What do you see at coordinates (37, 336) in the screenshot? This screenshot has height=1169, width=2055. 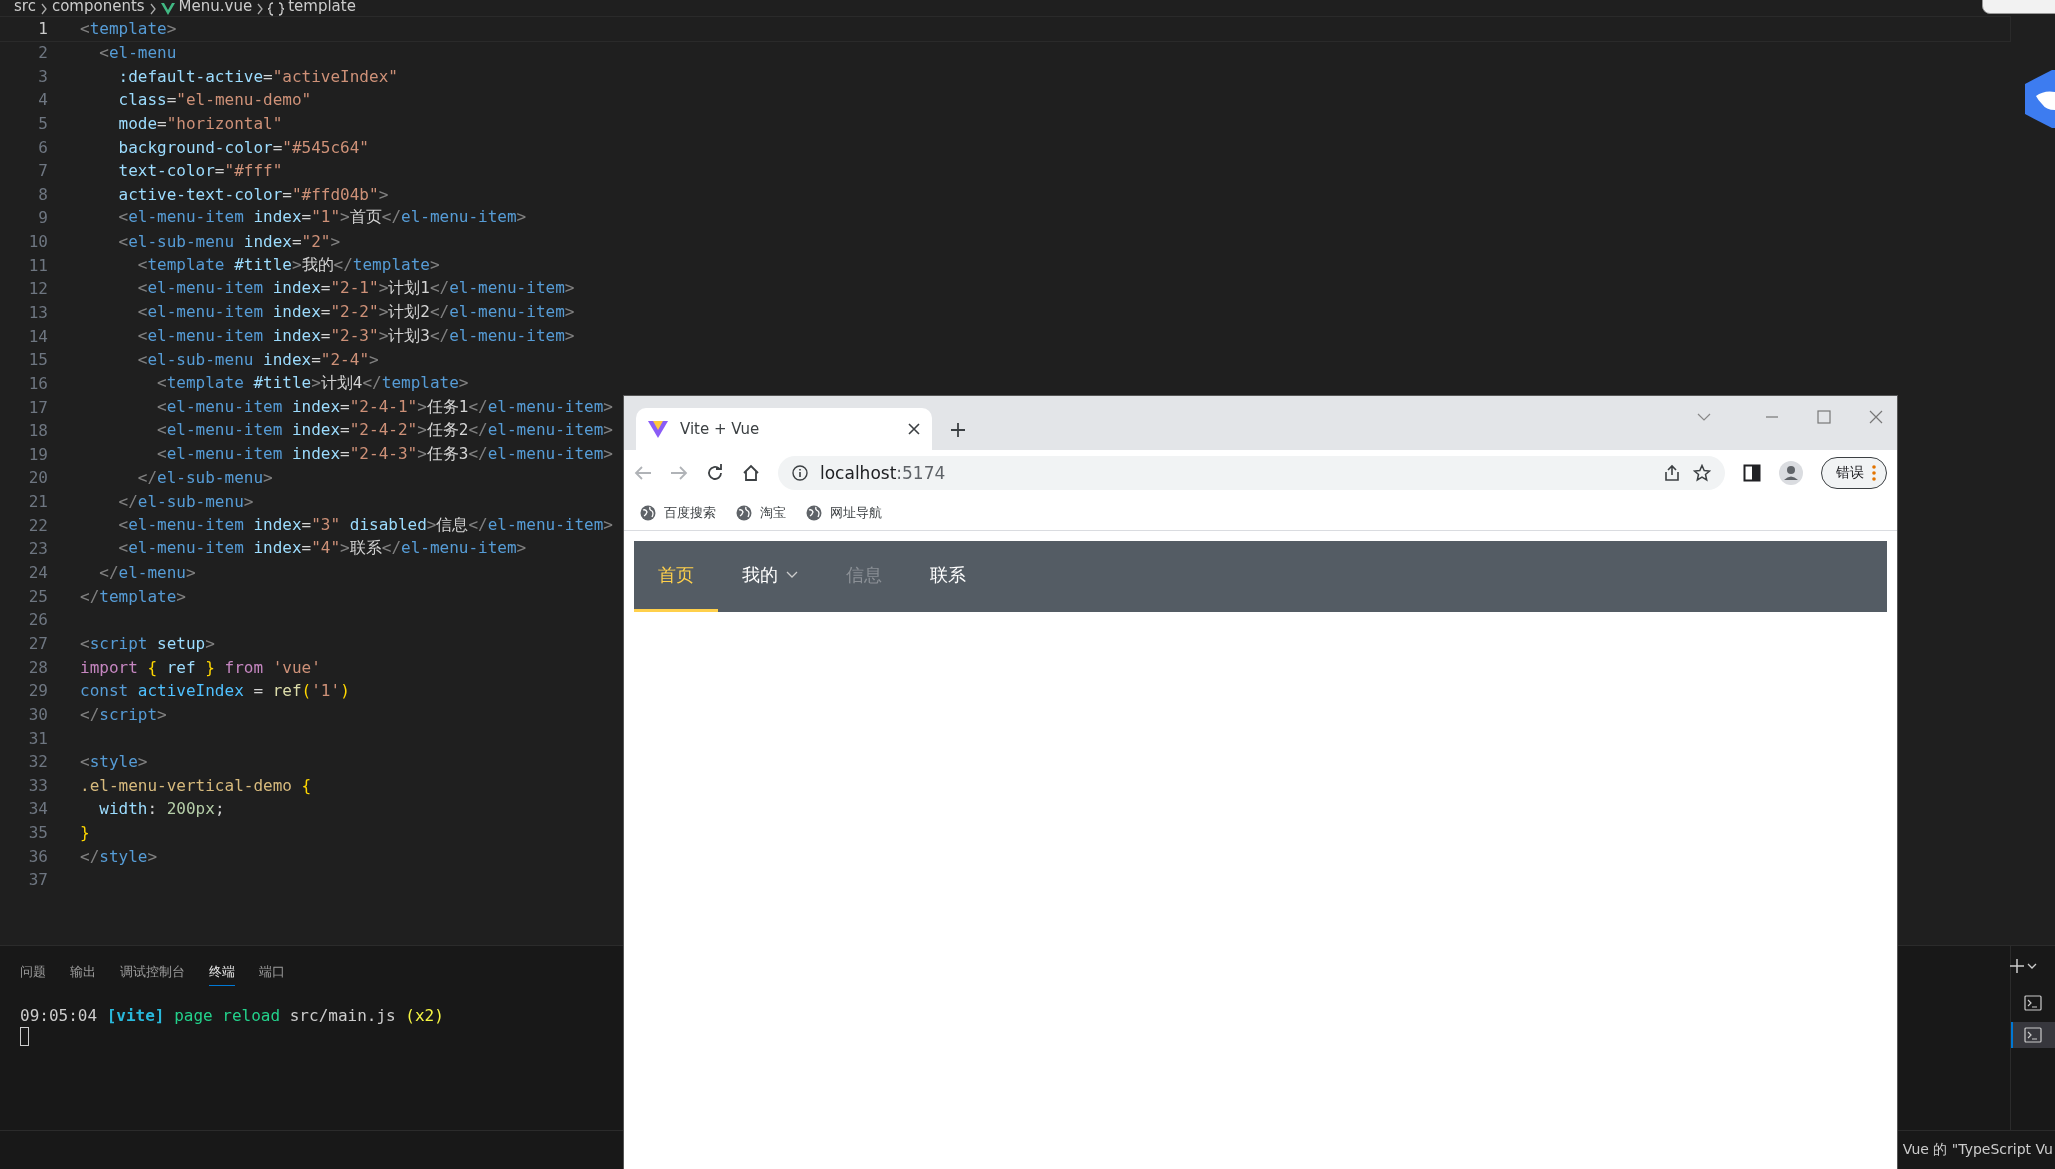 I see `line-number: 14` at bounding box center [37, 336].